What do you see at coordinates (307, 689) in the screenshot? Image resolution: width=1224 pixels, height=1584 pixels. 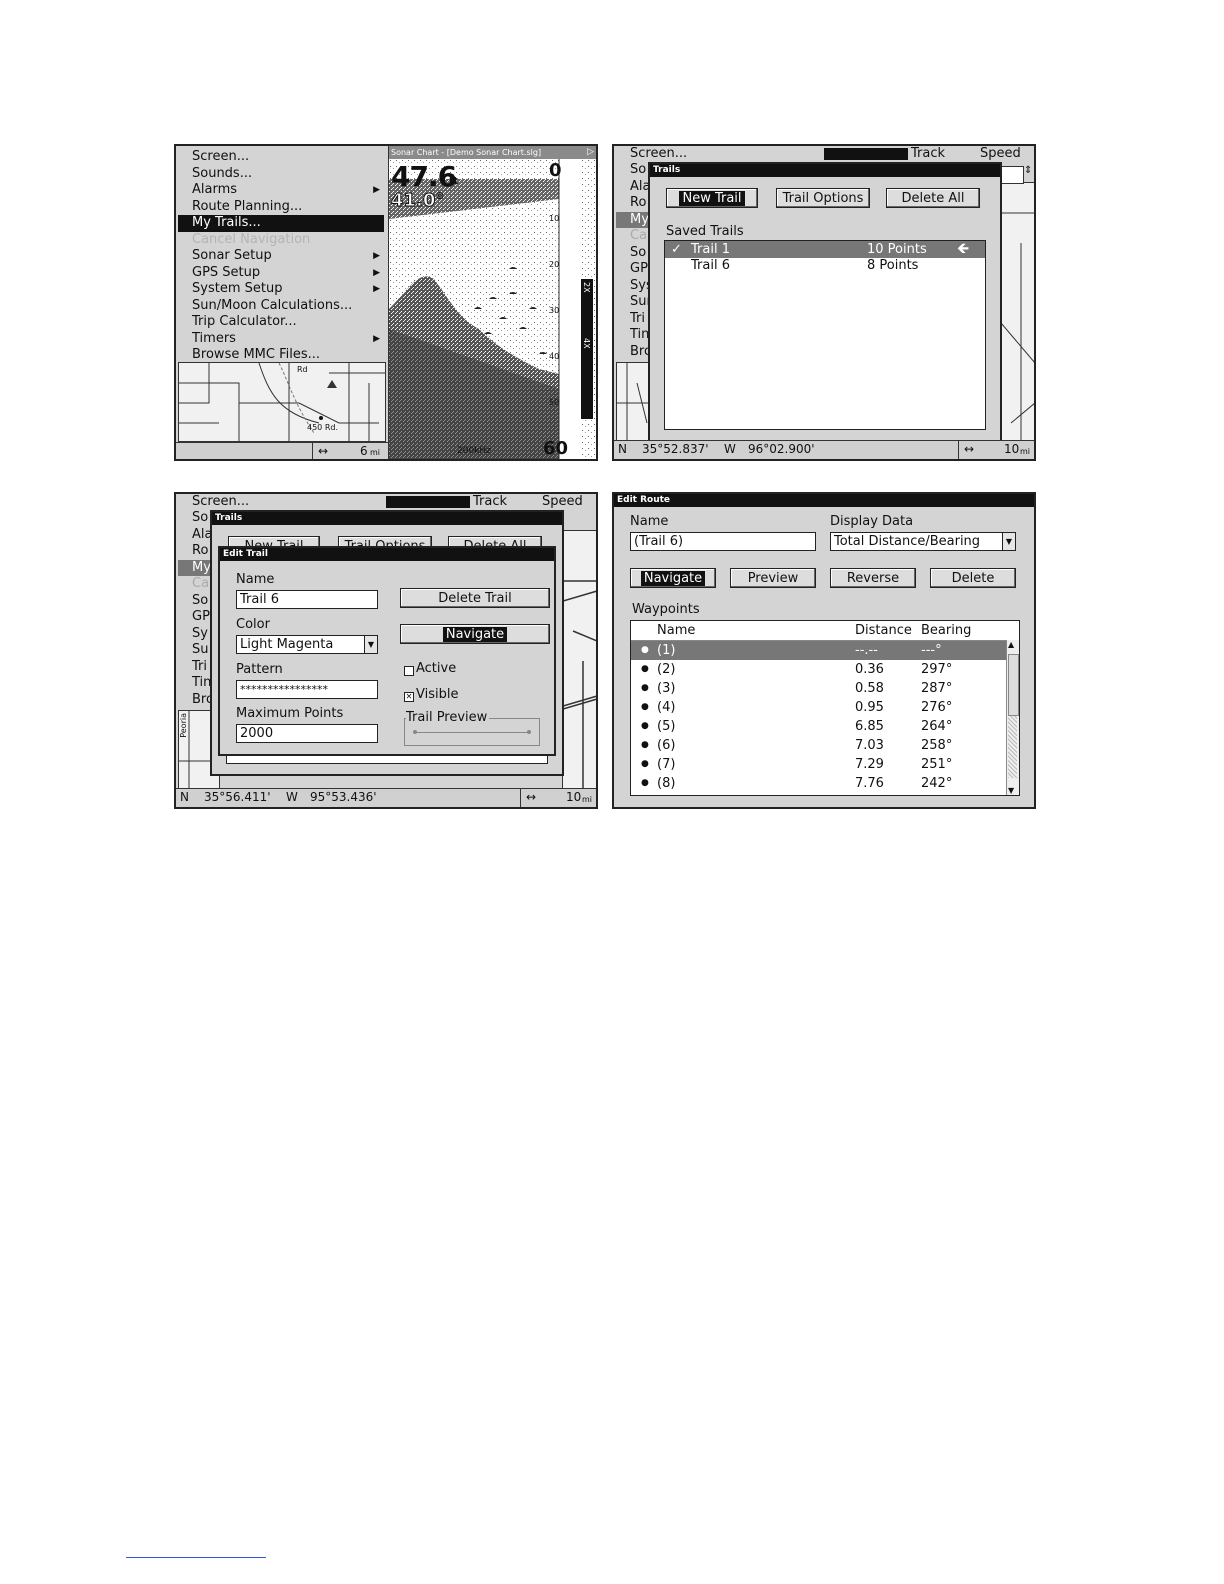 I see `pattern-field: ****************` at bounding box center [307, 689].